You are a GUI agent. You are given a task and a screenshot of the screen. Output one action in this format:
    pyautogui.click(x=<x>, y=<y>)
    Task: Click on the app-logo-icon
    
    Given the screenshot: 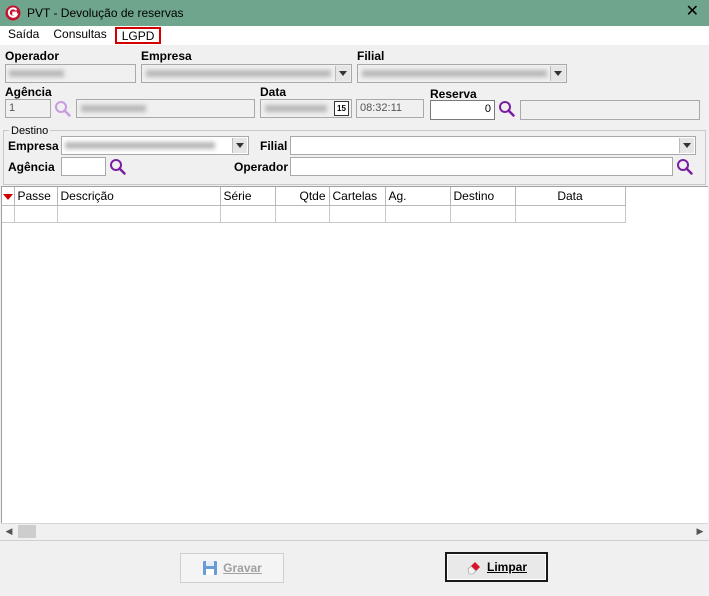 What is the action you would take?
    pyautogui.click(x=13, y=13)
    